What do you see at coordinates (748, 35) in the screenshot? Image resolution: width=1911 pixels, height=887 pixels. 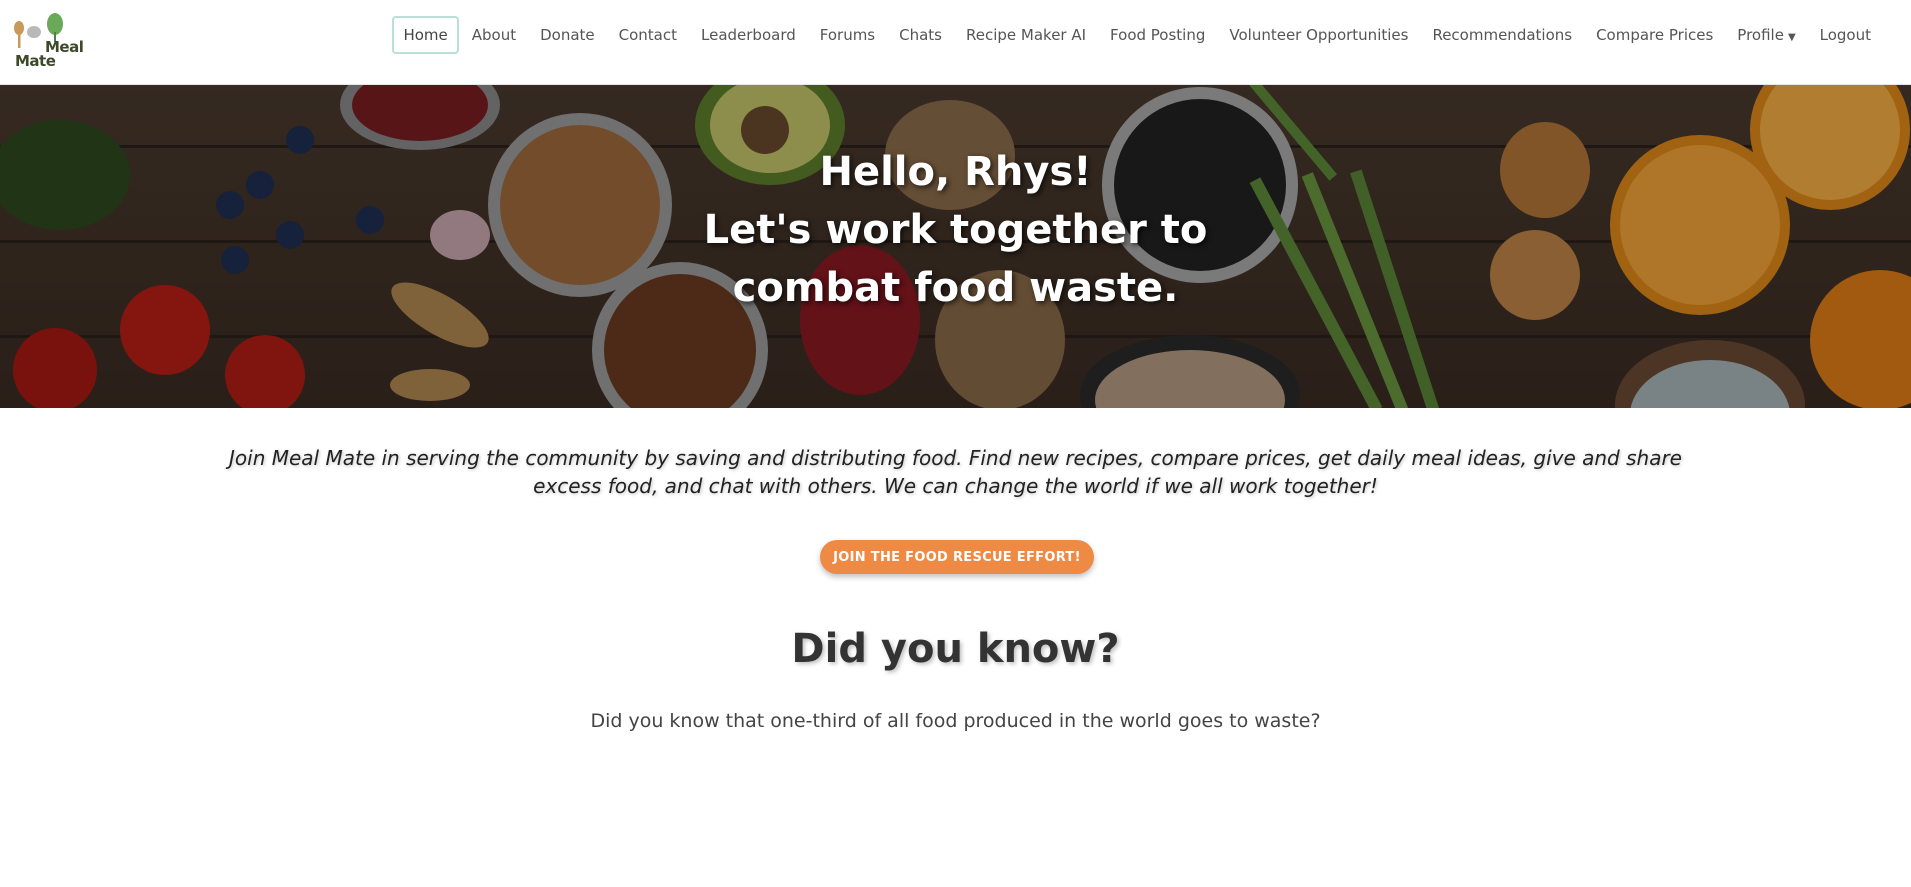 I see `nav-leaderboard: Leaderboard` at bounding box center [748, 35].